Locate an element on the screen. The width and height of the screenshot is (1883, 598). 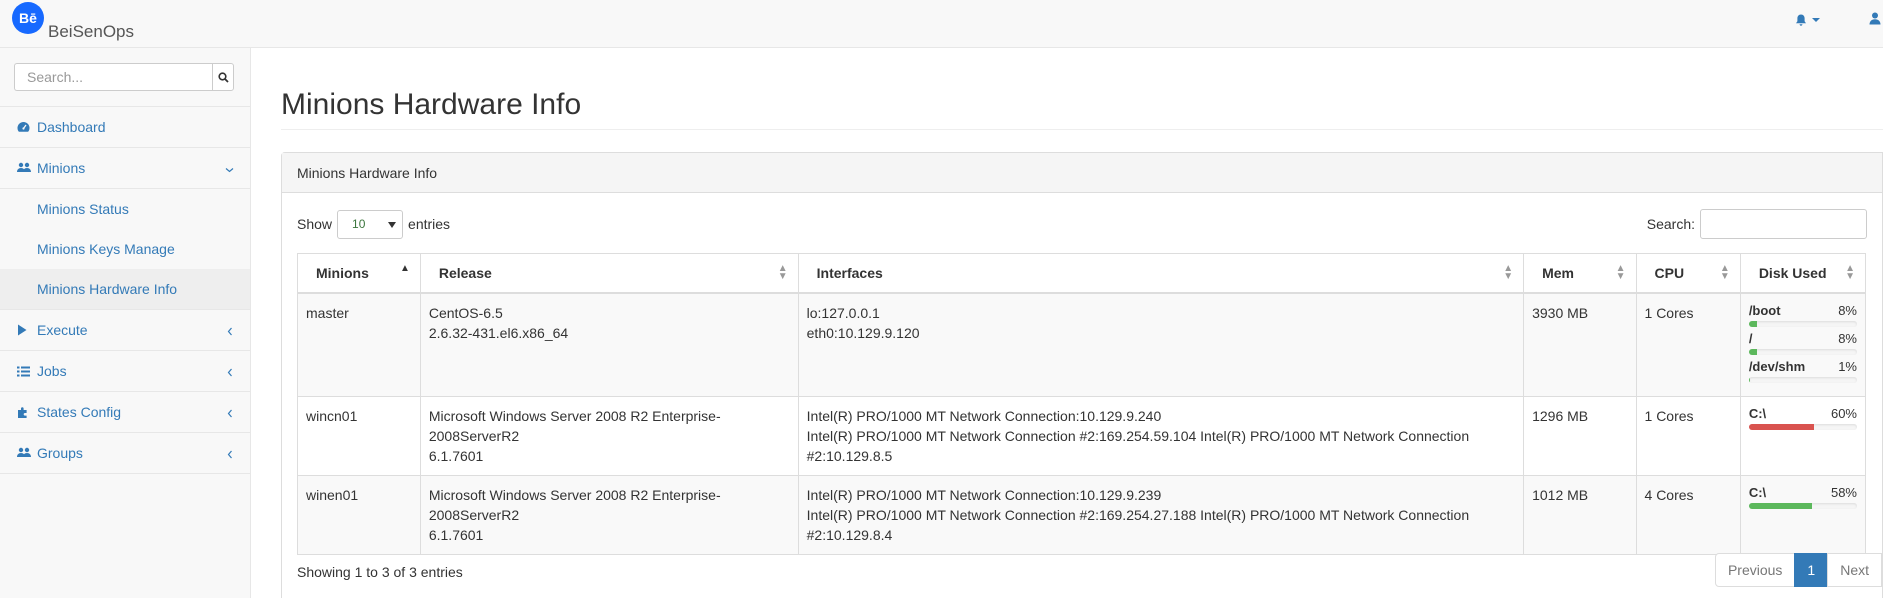
users-icon is located at coordinates (25, 168).